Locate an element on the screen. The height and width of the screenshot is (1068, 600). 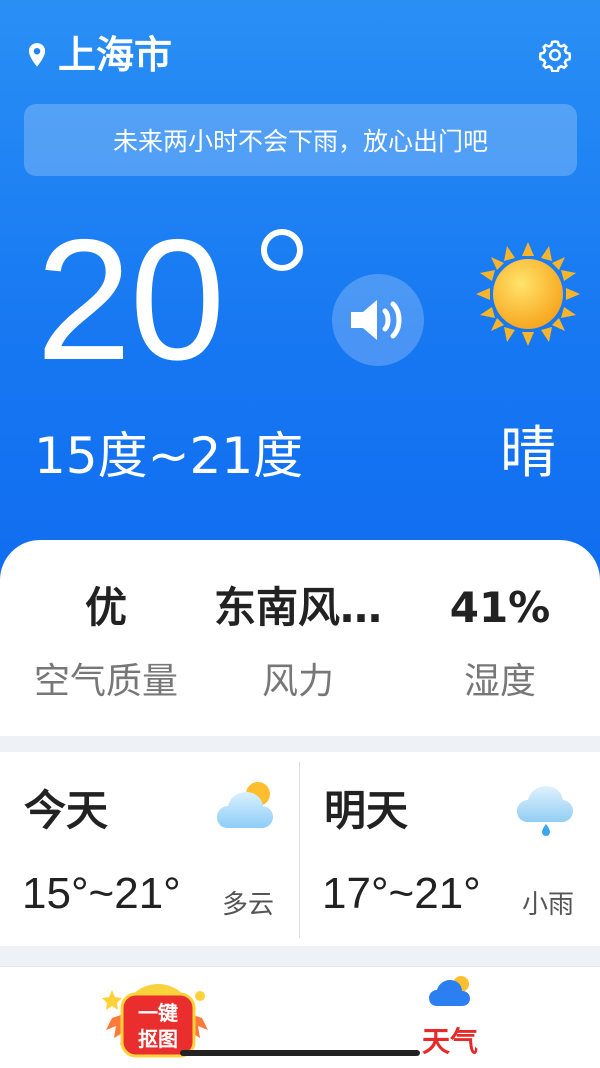
light-rain-icon is located at coordinates (545, 811).